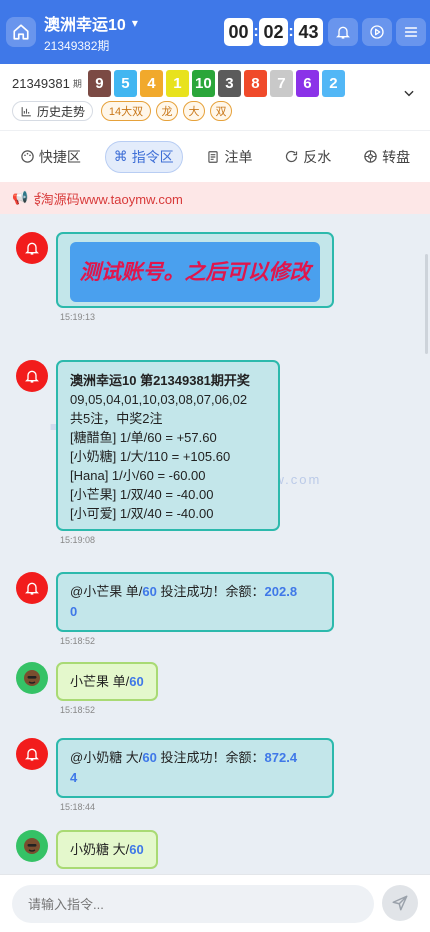 This screenshot has width=430, height=932. I want to click on megaphone-icon: 📢, so click(20, 197).